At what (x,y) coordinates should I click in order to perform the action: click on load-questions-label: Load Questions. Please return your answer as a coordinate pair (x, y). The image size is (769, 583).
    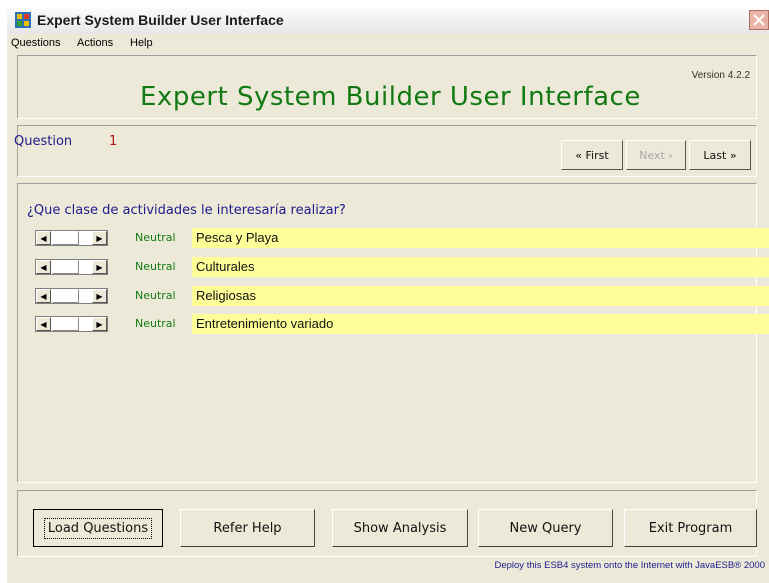
    Looking at the image, I should click on (98, 528).